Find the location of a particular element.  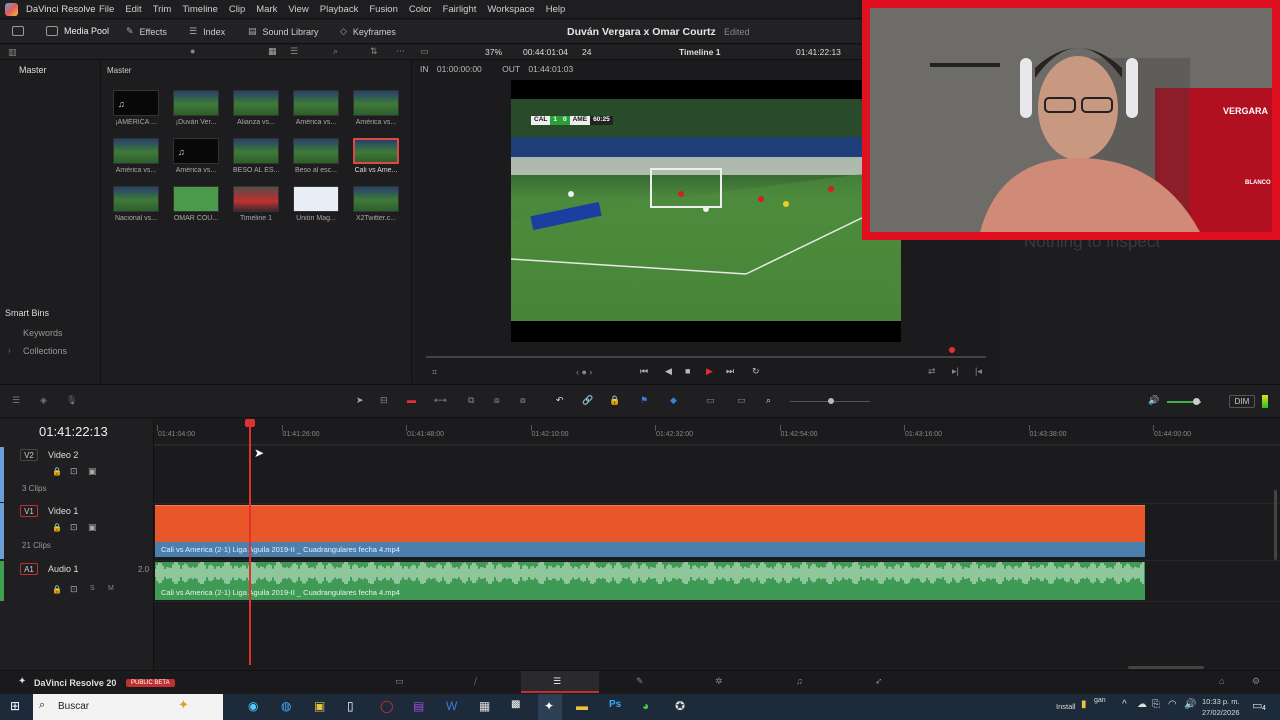

grid-view-icon: ▦ is located at coordinates (272, 51).